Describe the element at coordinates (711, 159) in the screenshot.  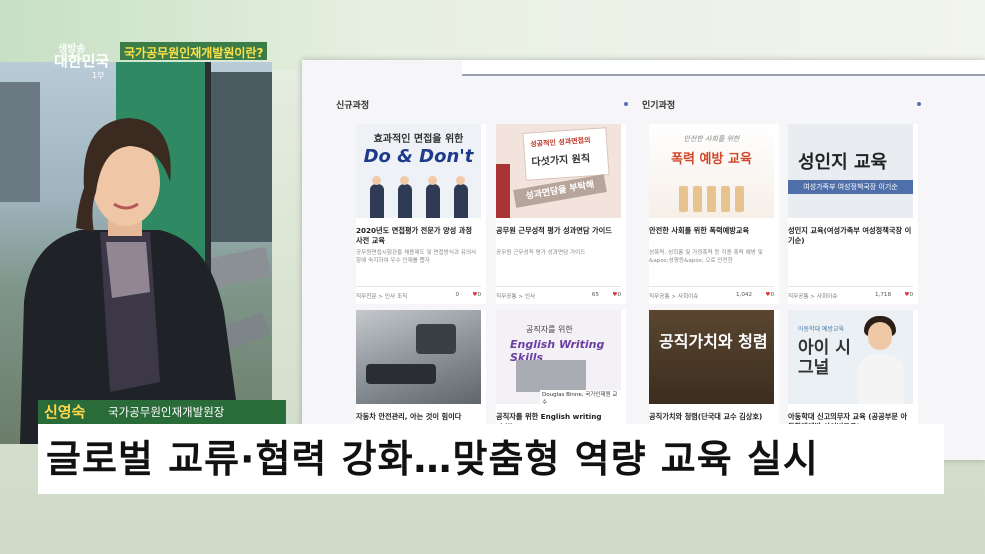
I see `thumb-title: 폭력 예방 교육` at that location.